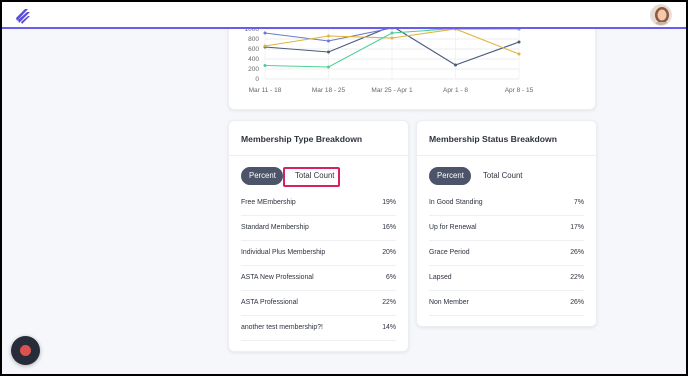 This screenshot has height=376, width=688. I want to click on row-label: Free MEmbership, so click(268, 202).